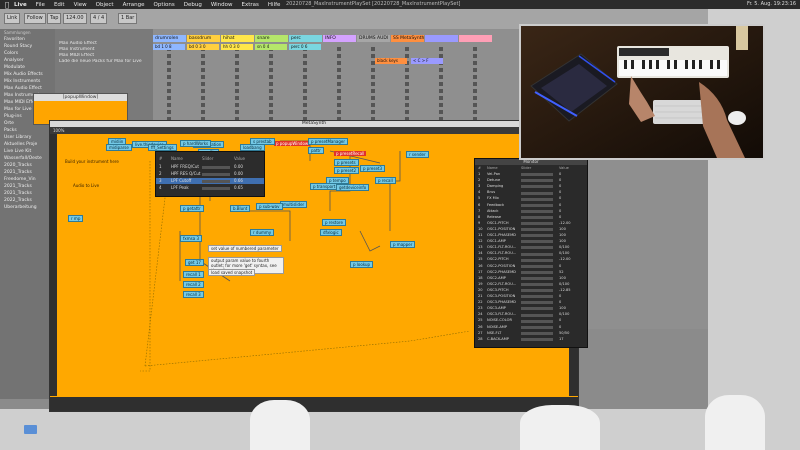  Describe the element at coordinates (294, 204) in the screenshot. I see `max-object: multislider` at that location.